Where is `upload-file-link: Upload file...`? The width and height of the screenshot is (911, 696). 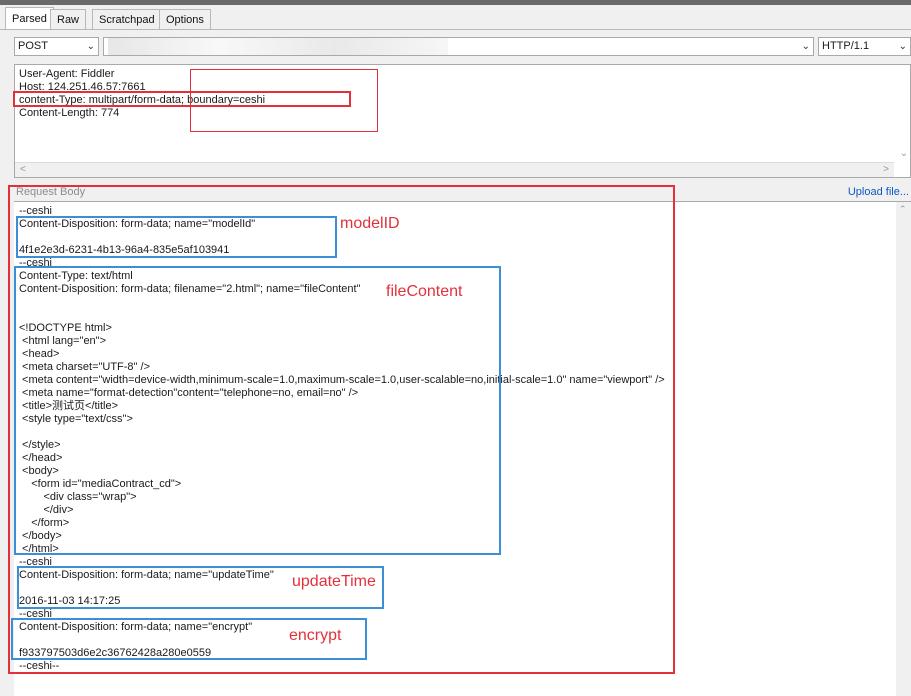
upload-file-link: Upload file... is located at coordinates (878, 192).